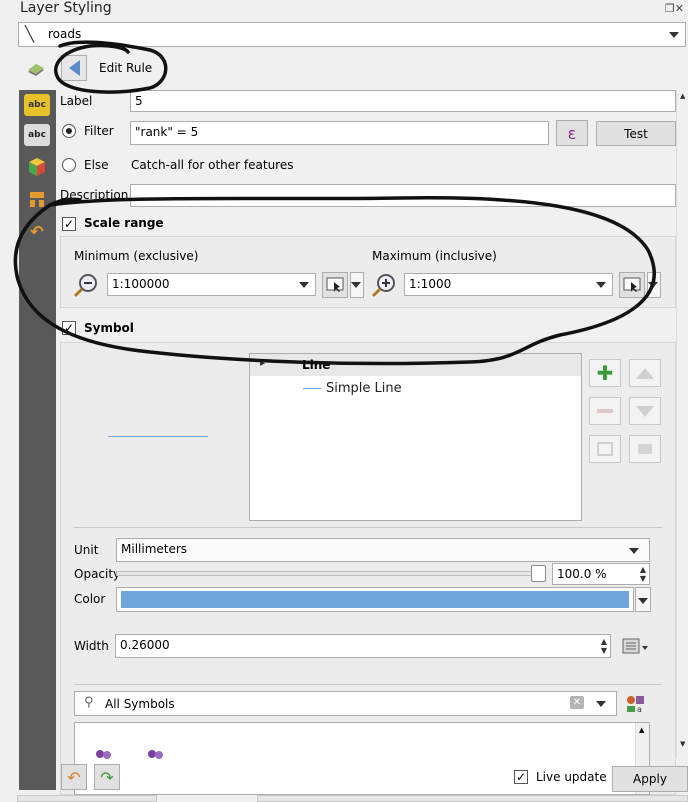 This screenshot has height=802, width=688. I want to click on add-symbol-layer-button: ✚, so click(605, 373).